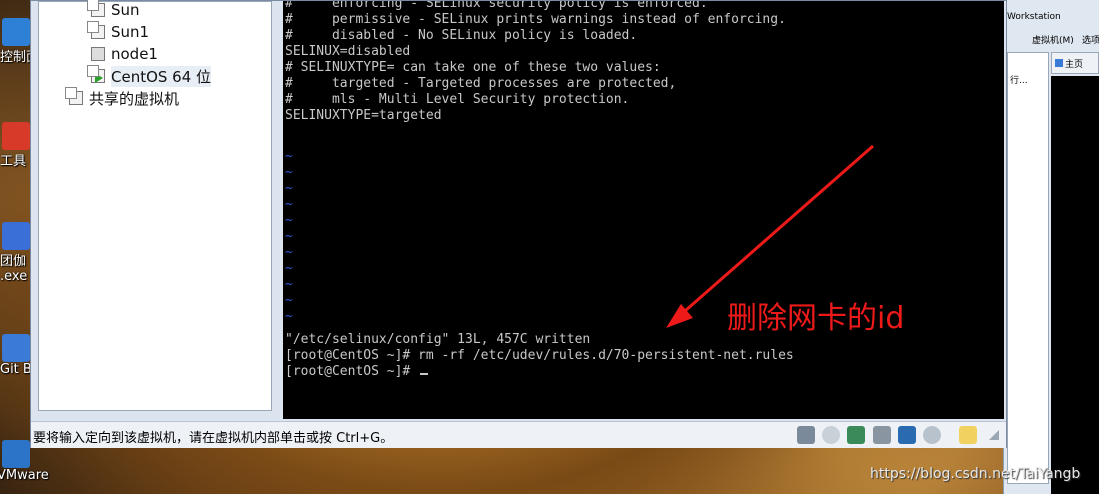  What do you see at coordinates (975, 474) in the screenshot?
I see `watermark-text: https://blog.csdn.net/TaiYangb` at bounding box center [975, 474].